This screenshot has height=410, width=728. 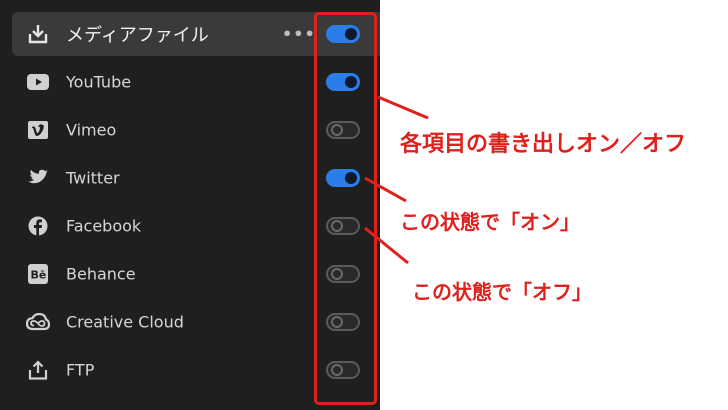 I want to click on behance-icon: Bē, so click(x=38, y=274).